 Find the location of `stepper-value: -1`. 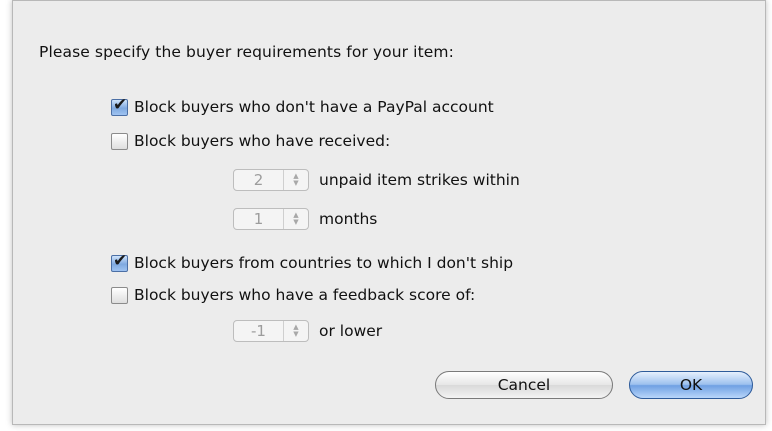

stepper-value: -1 is located at coordinates (259, 331).